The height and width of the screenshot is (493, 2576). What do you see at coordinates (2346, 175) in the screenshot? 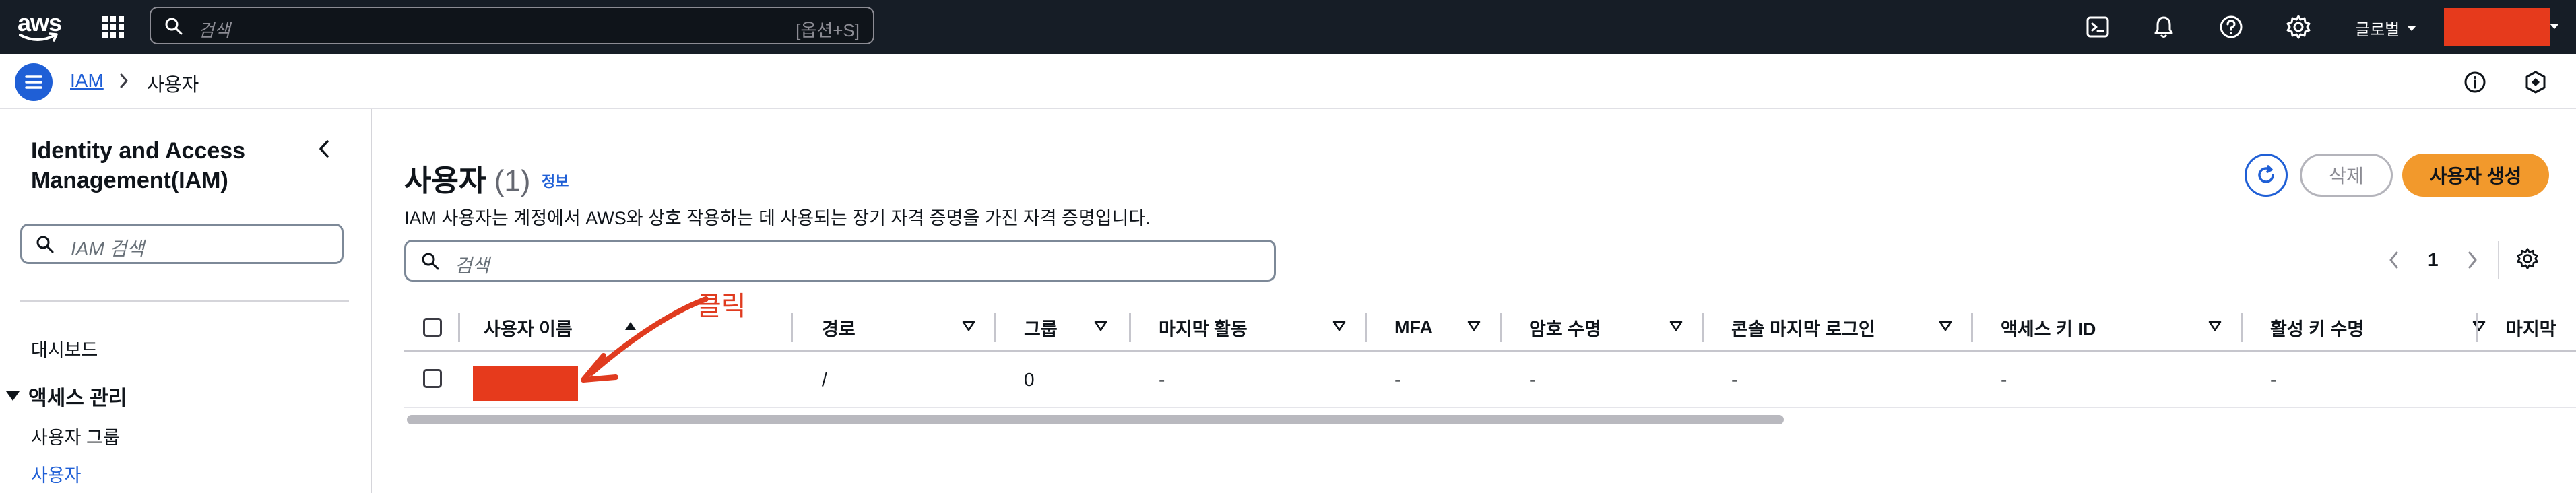
I see `delete-button: 삭제` at bounding box center [2346, 175].